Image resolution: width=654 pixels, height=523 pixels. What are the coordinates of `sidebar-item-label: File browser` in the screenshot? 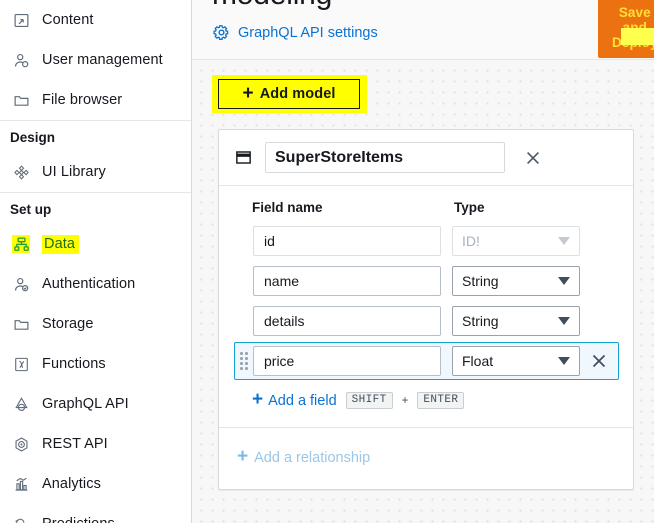 It's located at (82, 100).